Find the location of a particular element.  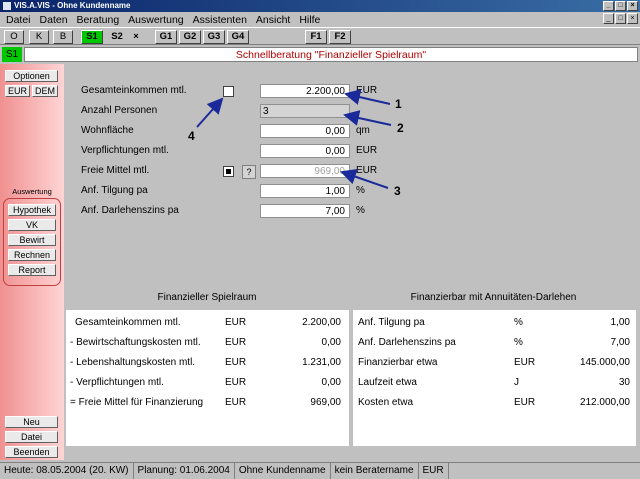

menu-daten: Daten is located at coordinates (54, 20).